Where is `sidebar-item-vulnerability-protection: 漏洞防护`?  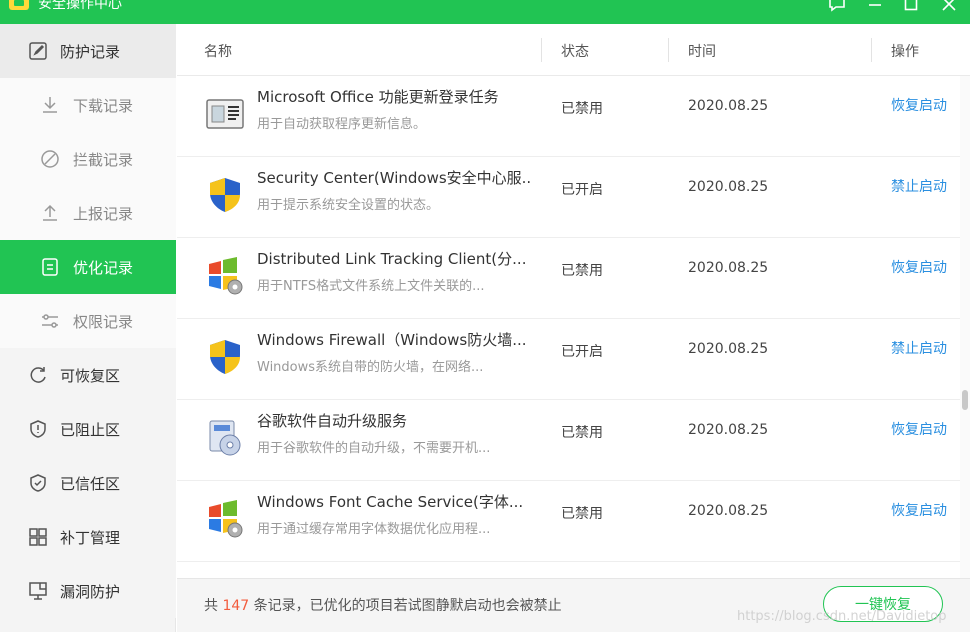 sidebar-item-vulnerability-protection: 漏洞防护 is located at coordinates (88, 591).